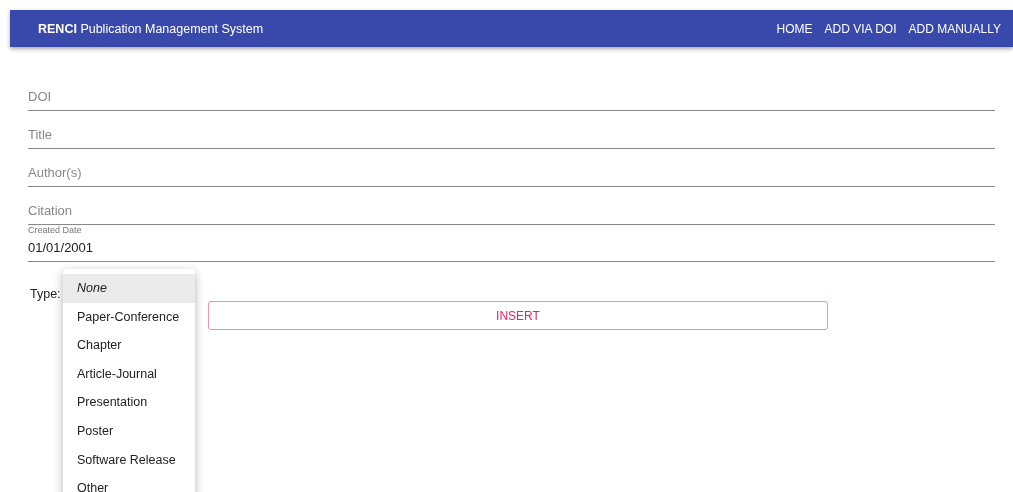  What do you see at coordinates (518, 315) in the screenshot?
I see `insert-button: INSERT` at bounding box center [518, 315].